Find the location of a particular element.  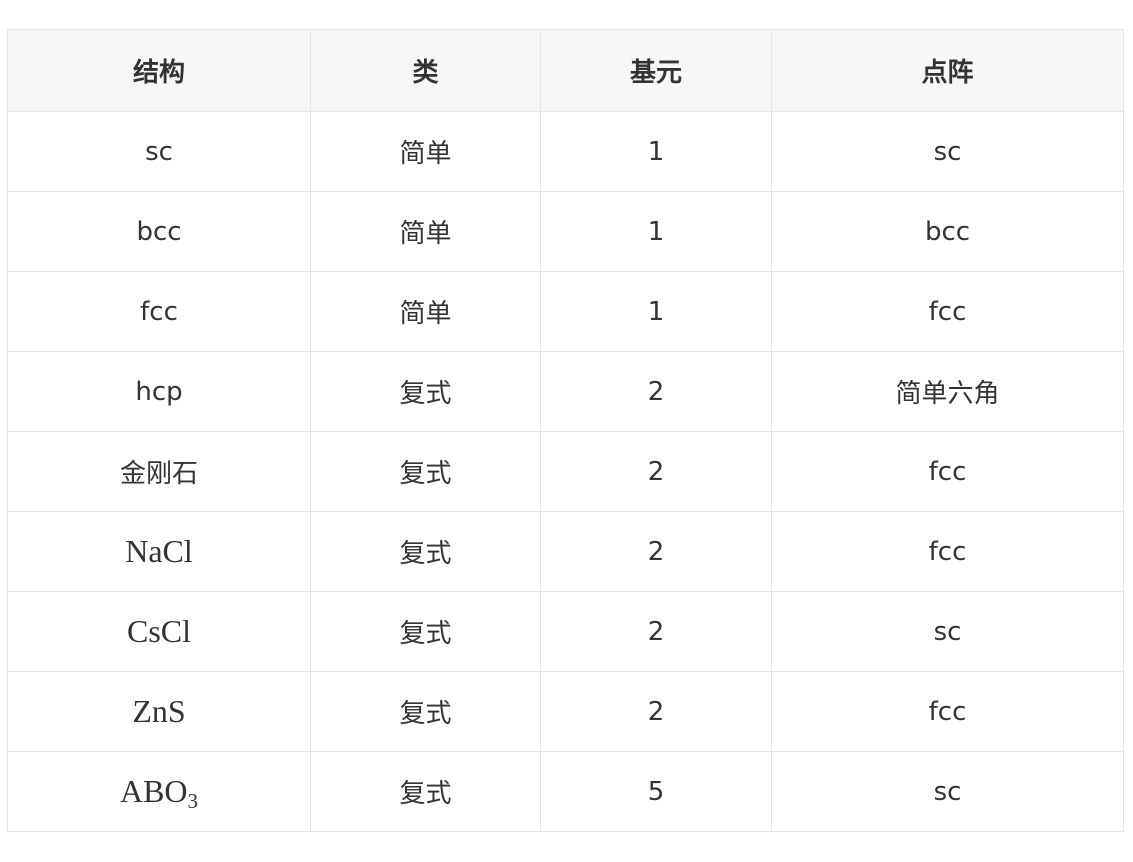

header-basis: 基元 is located at coordinates (656, 70).